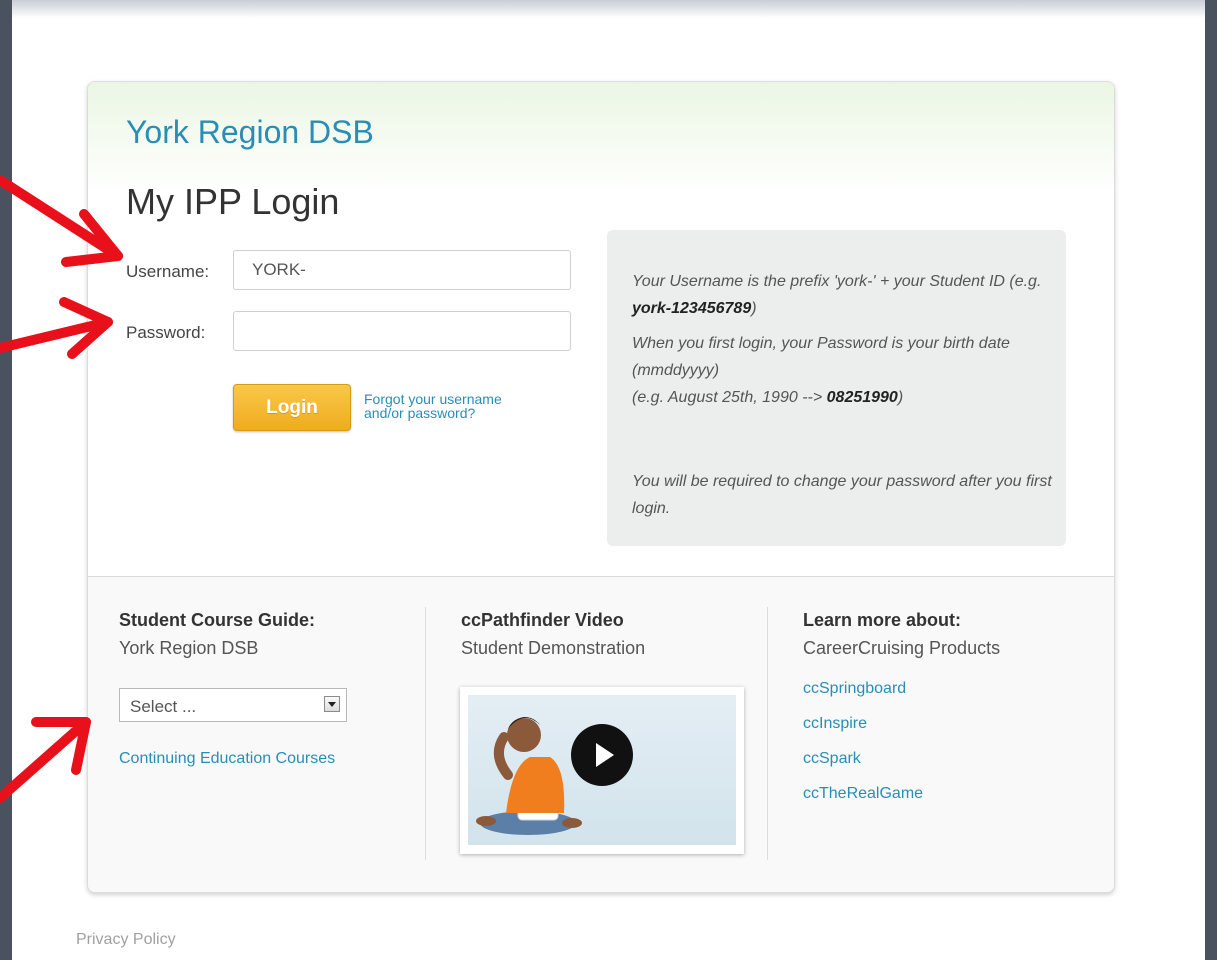  Describe the element at coordinates (45, 760) in the screenshot. I see `arrow-to-course-select-icon` at that location.